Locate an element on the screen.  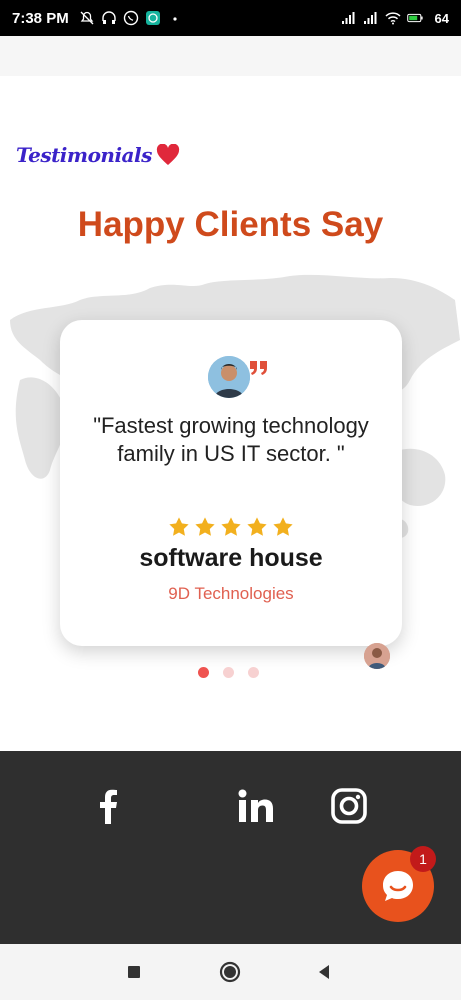
battery-percent: 64 is located at coordinates (441, 18).